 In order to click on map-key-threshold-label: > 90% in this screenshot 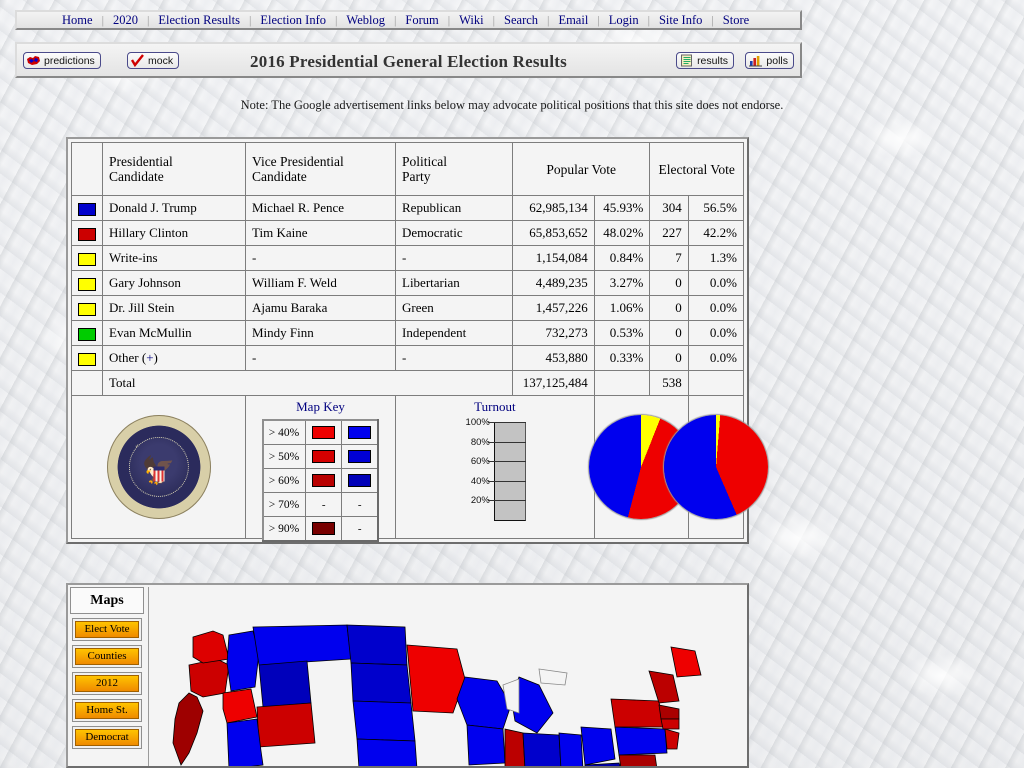, I will do `click(284, 529)`.